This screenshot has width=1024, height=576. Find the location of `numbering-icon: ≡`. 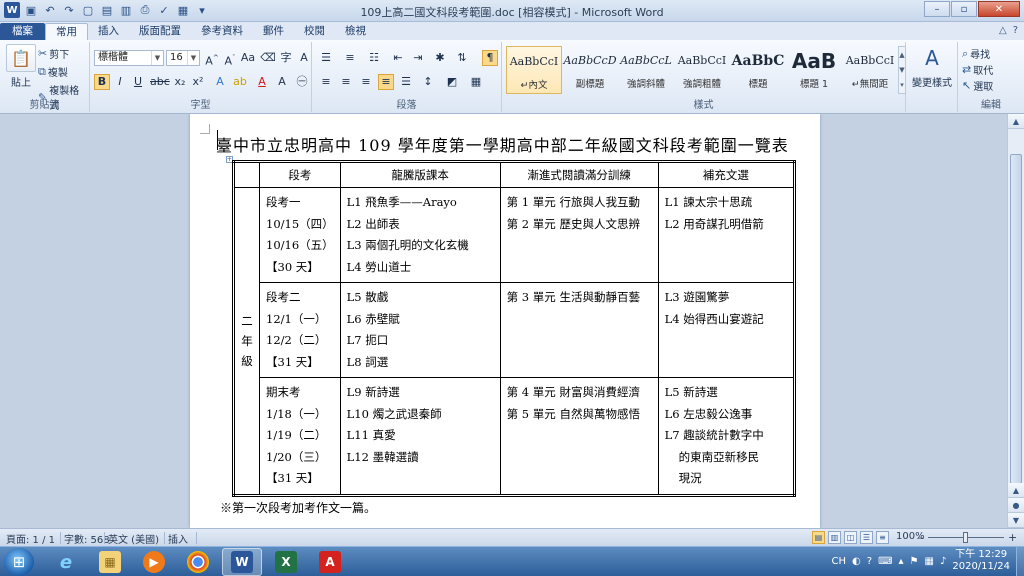

numbering-icon: ≡ is located at coordinates (350, 58).